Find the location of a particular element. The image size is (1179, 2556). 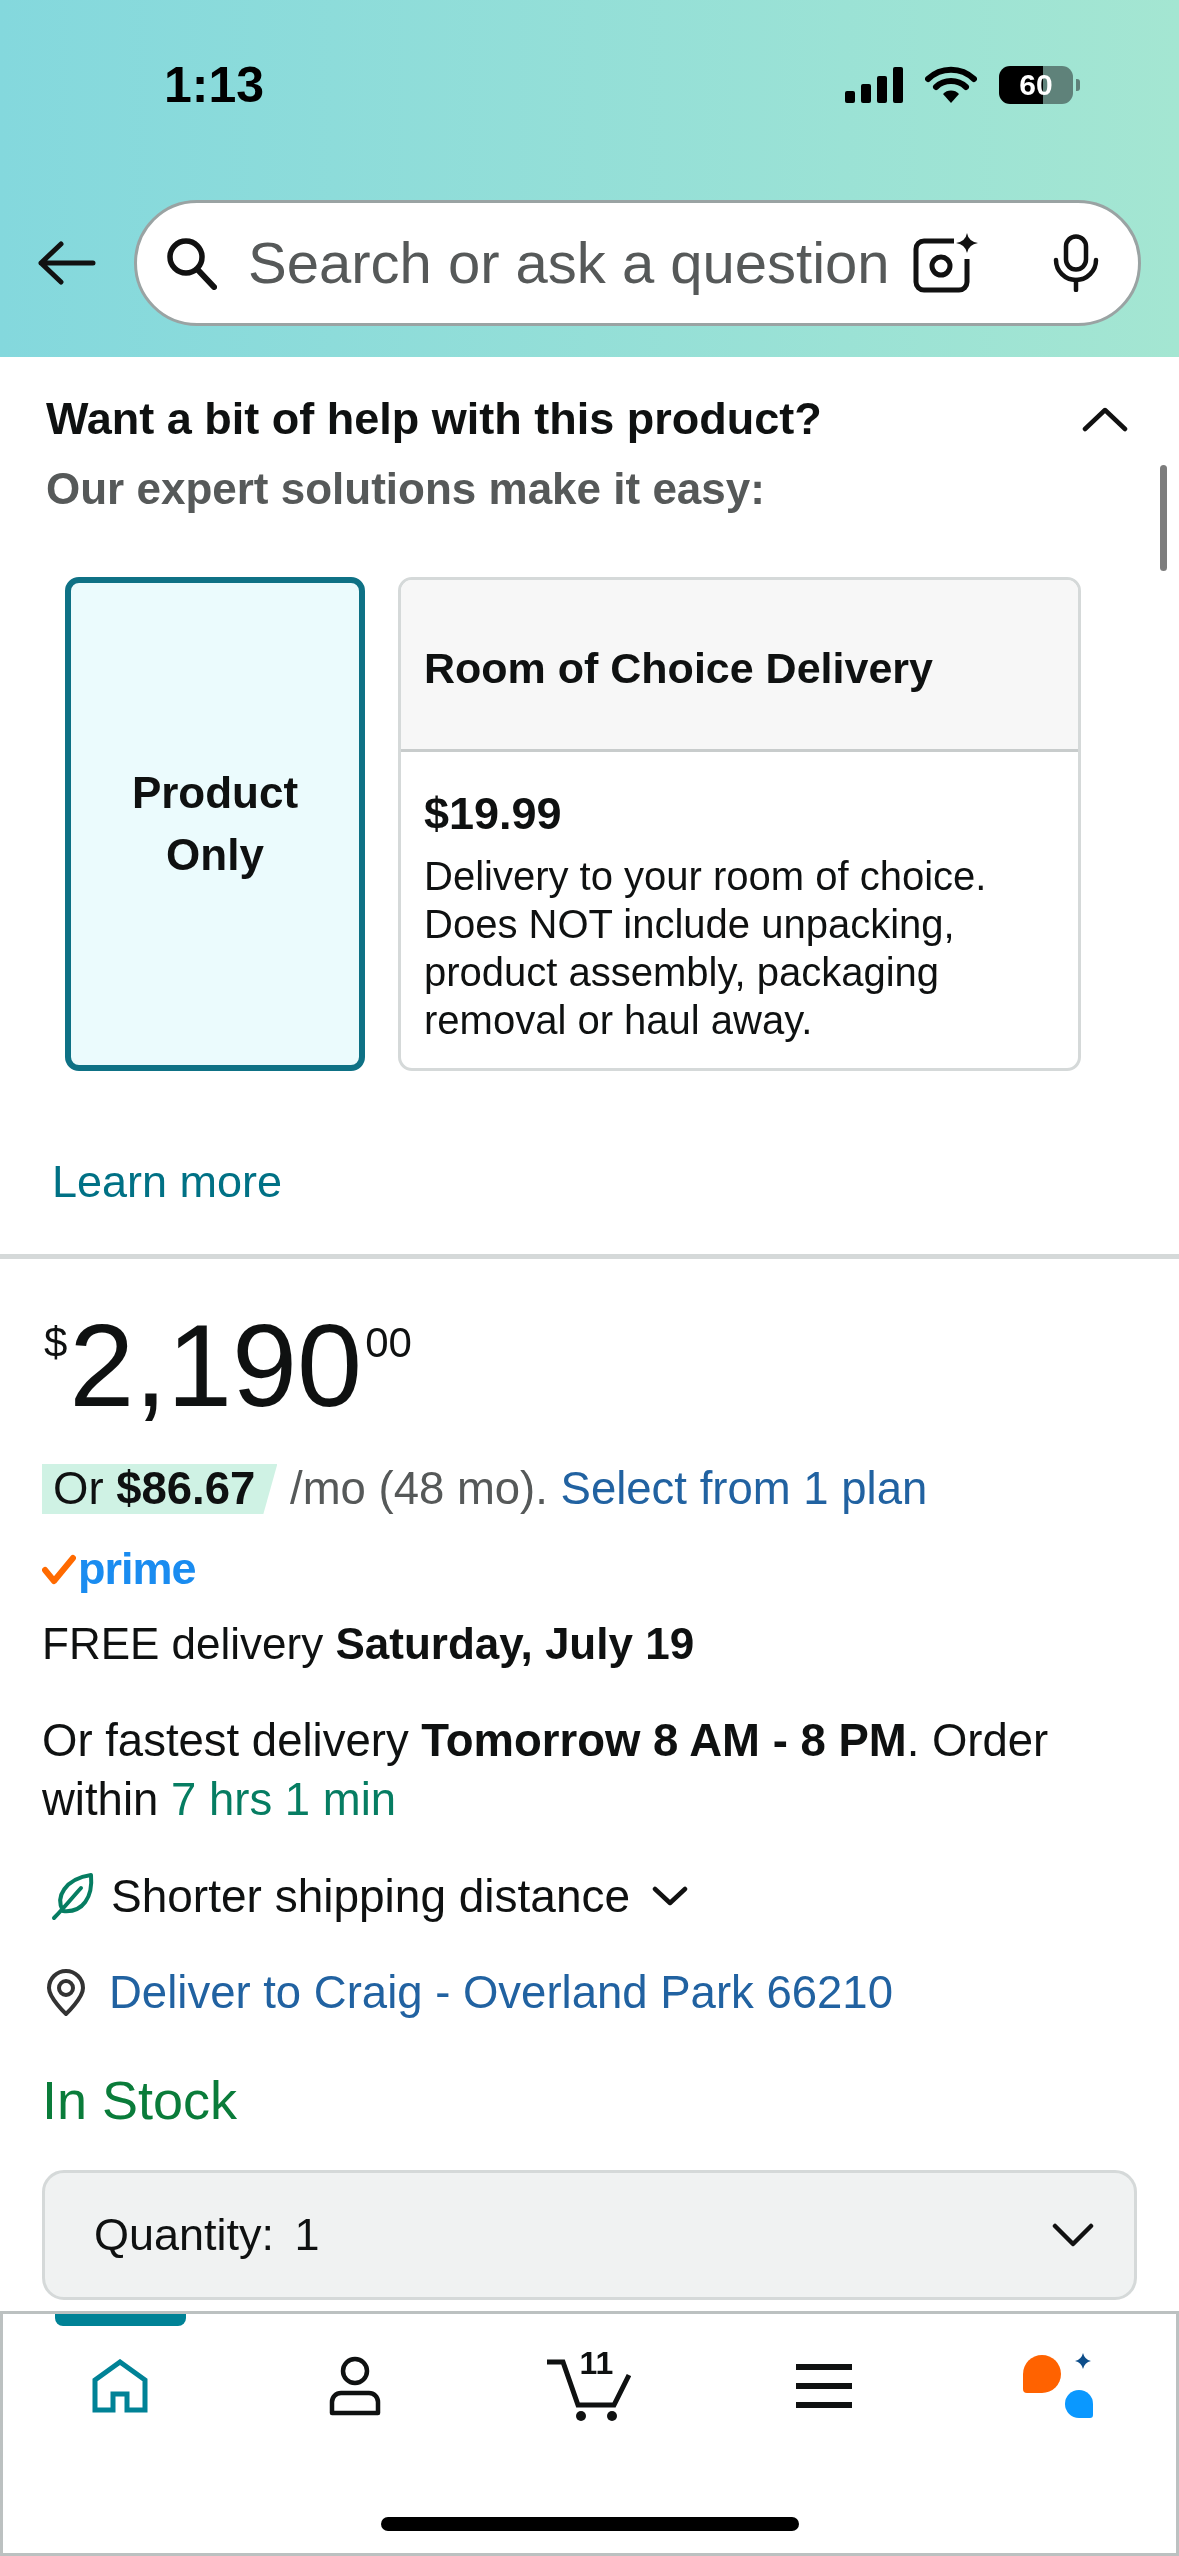

section-title: Want a bit of help with this product? is located at coordinates (434, 419).